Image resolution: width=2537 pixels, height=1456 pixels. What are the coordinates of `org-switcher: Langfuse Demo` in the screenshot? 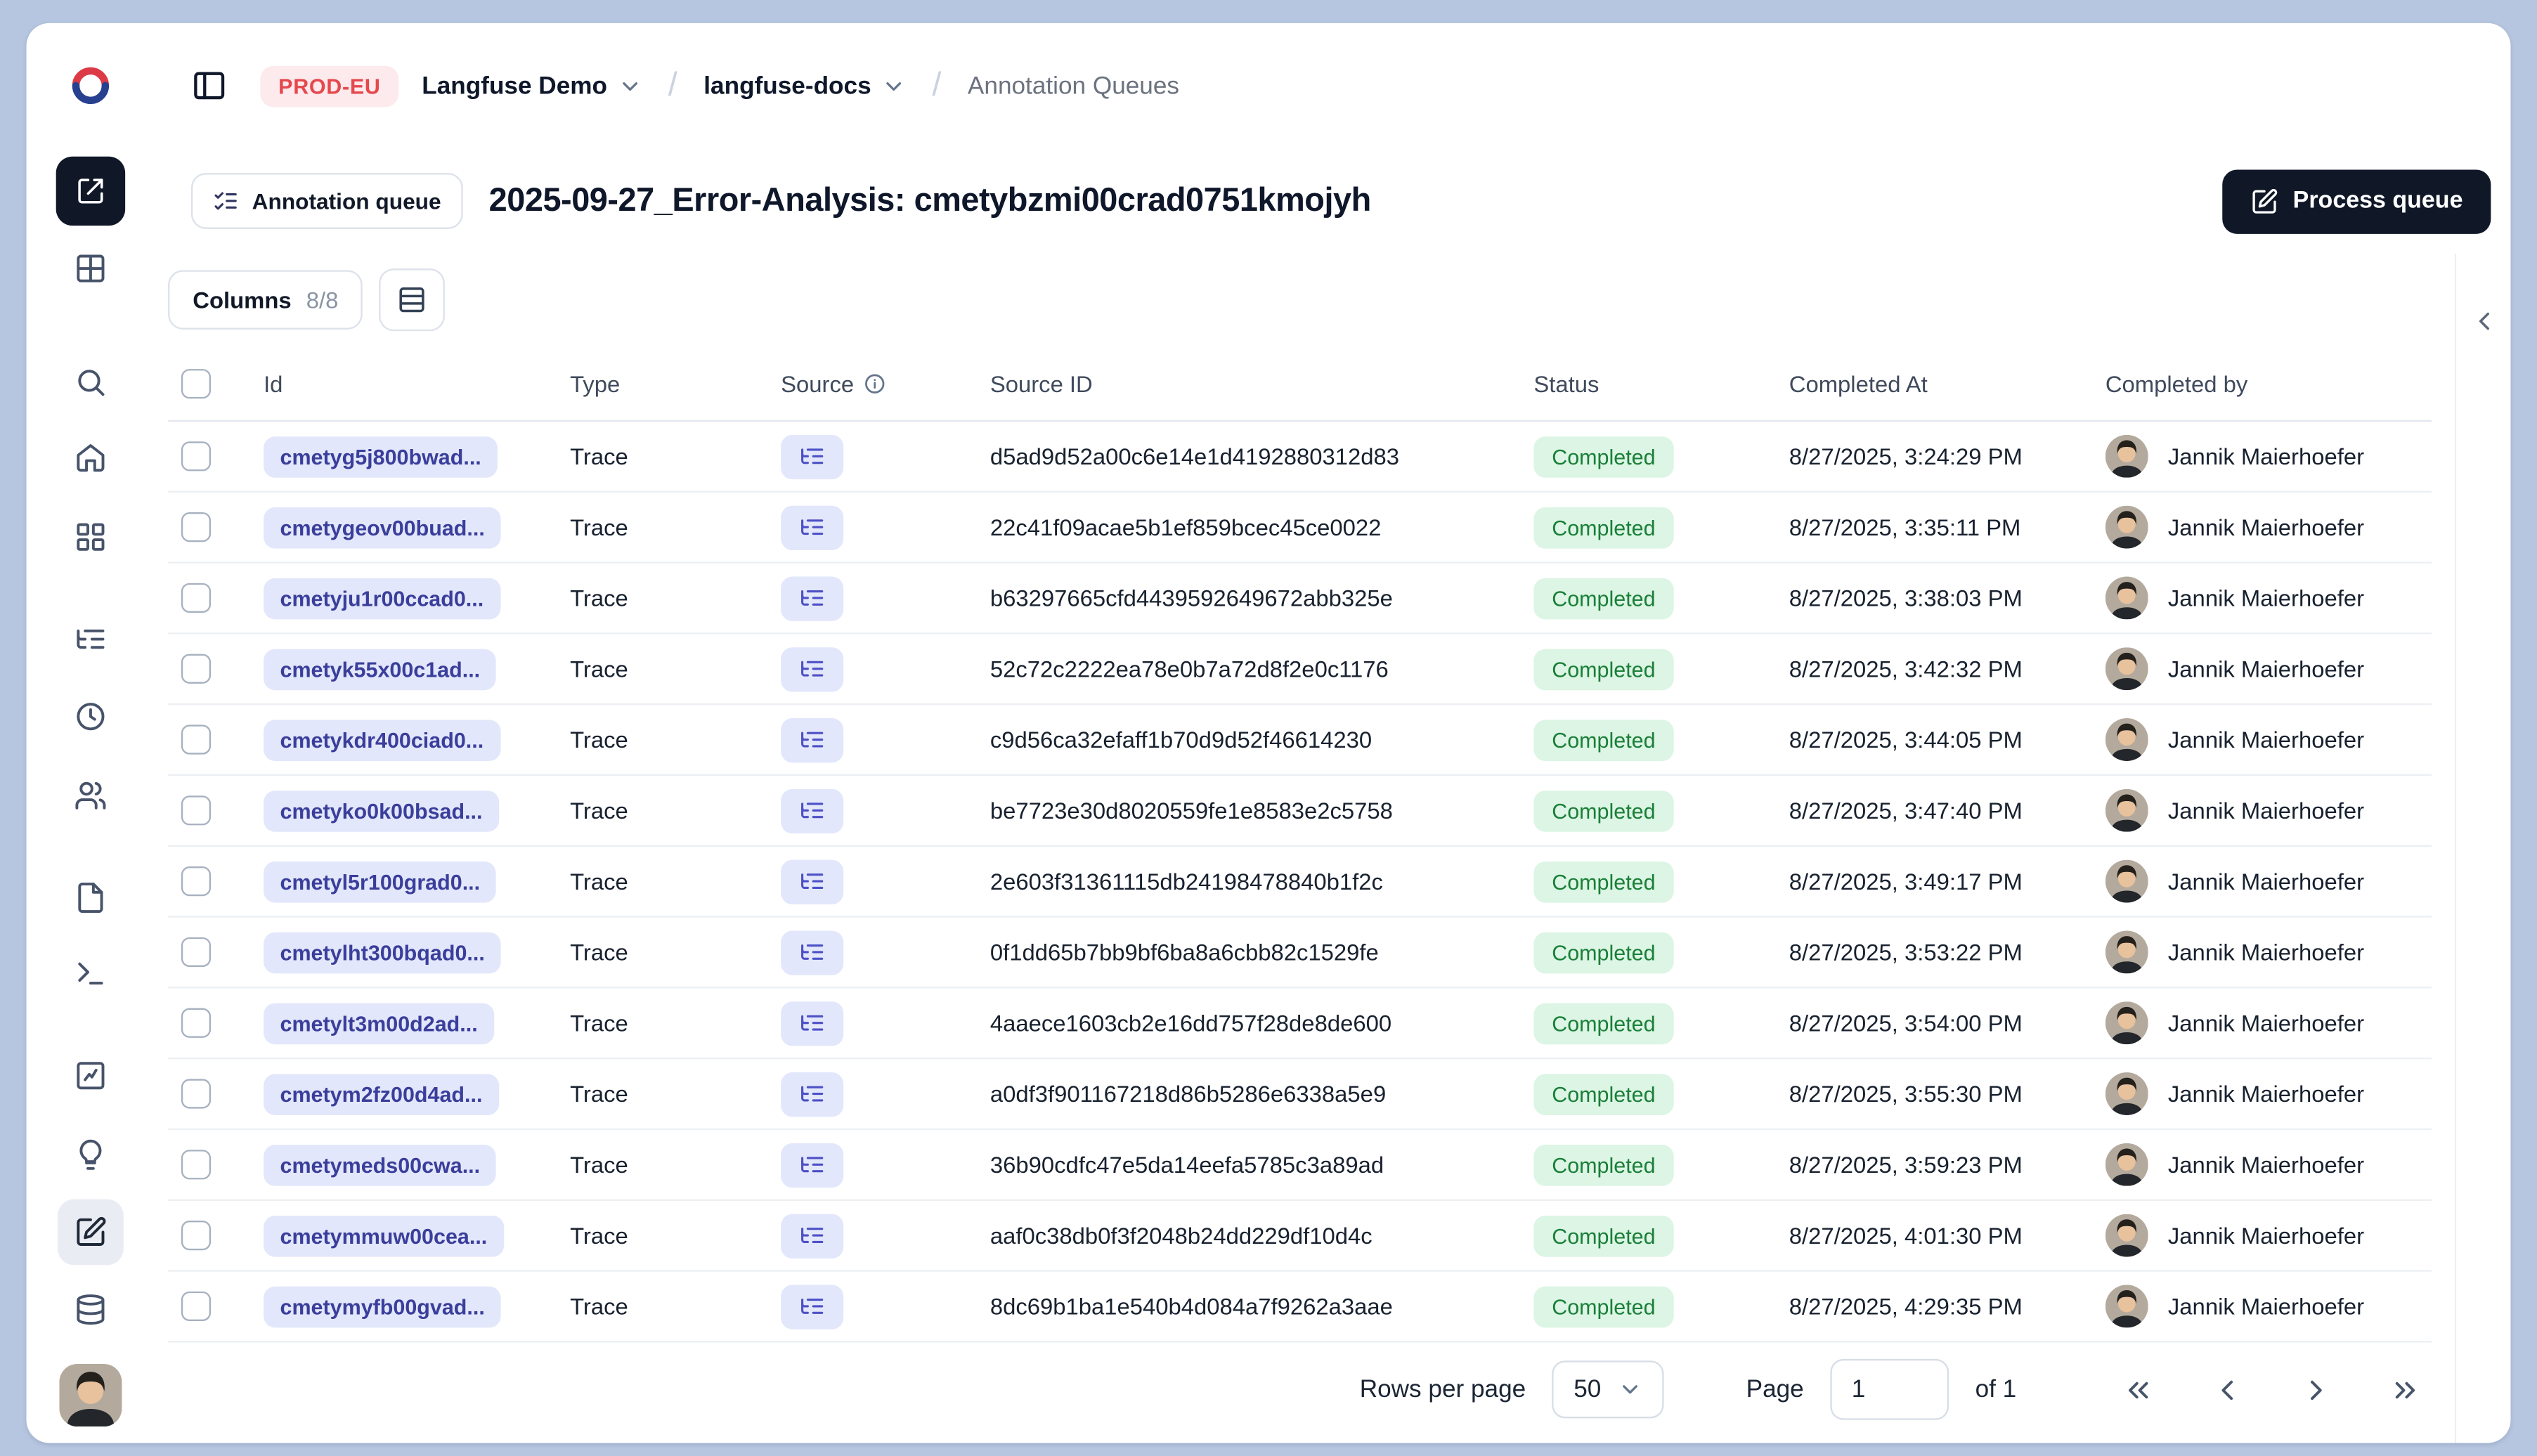 It's located at (532, 86).